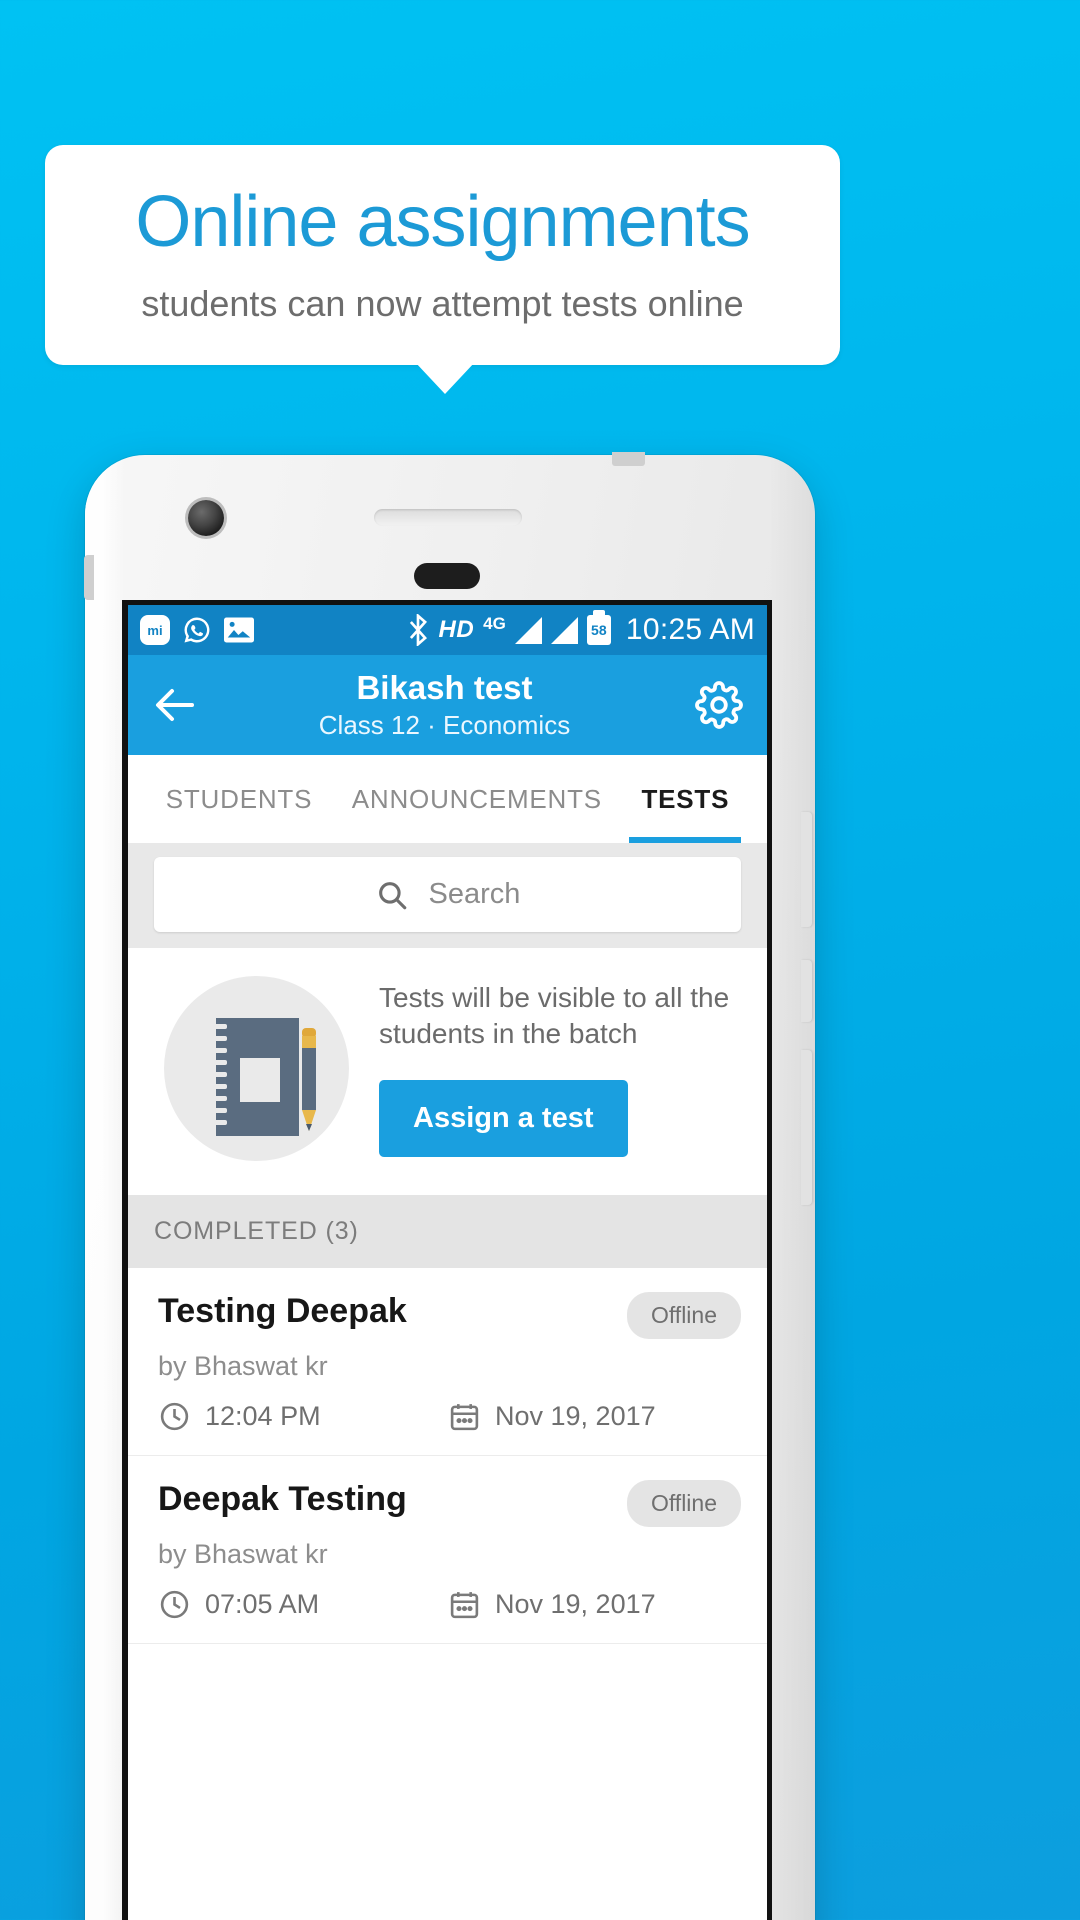 The height and width of the screenshot is (1920, 1080). I want to click on search-placeholder: Search, so click(474, 894).